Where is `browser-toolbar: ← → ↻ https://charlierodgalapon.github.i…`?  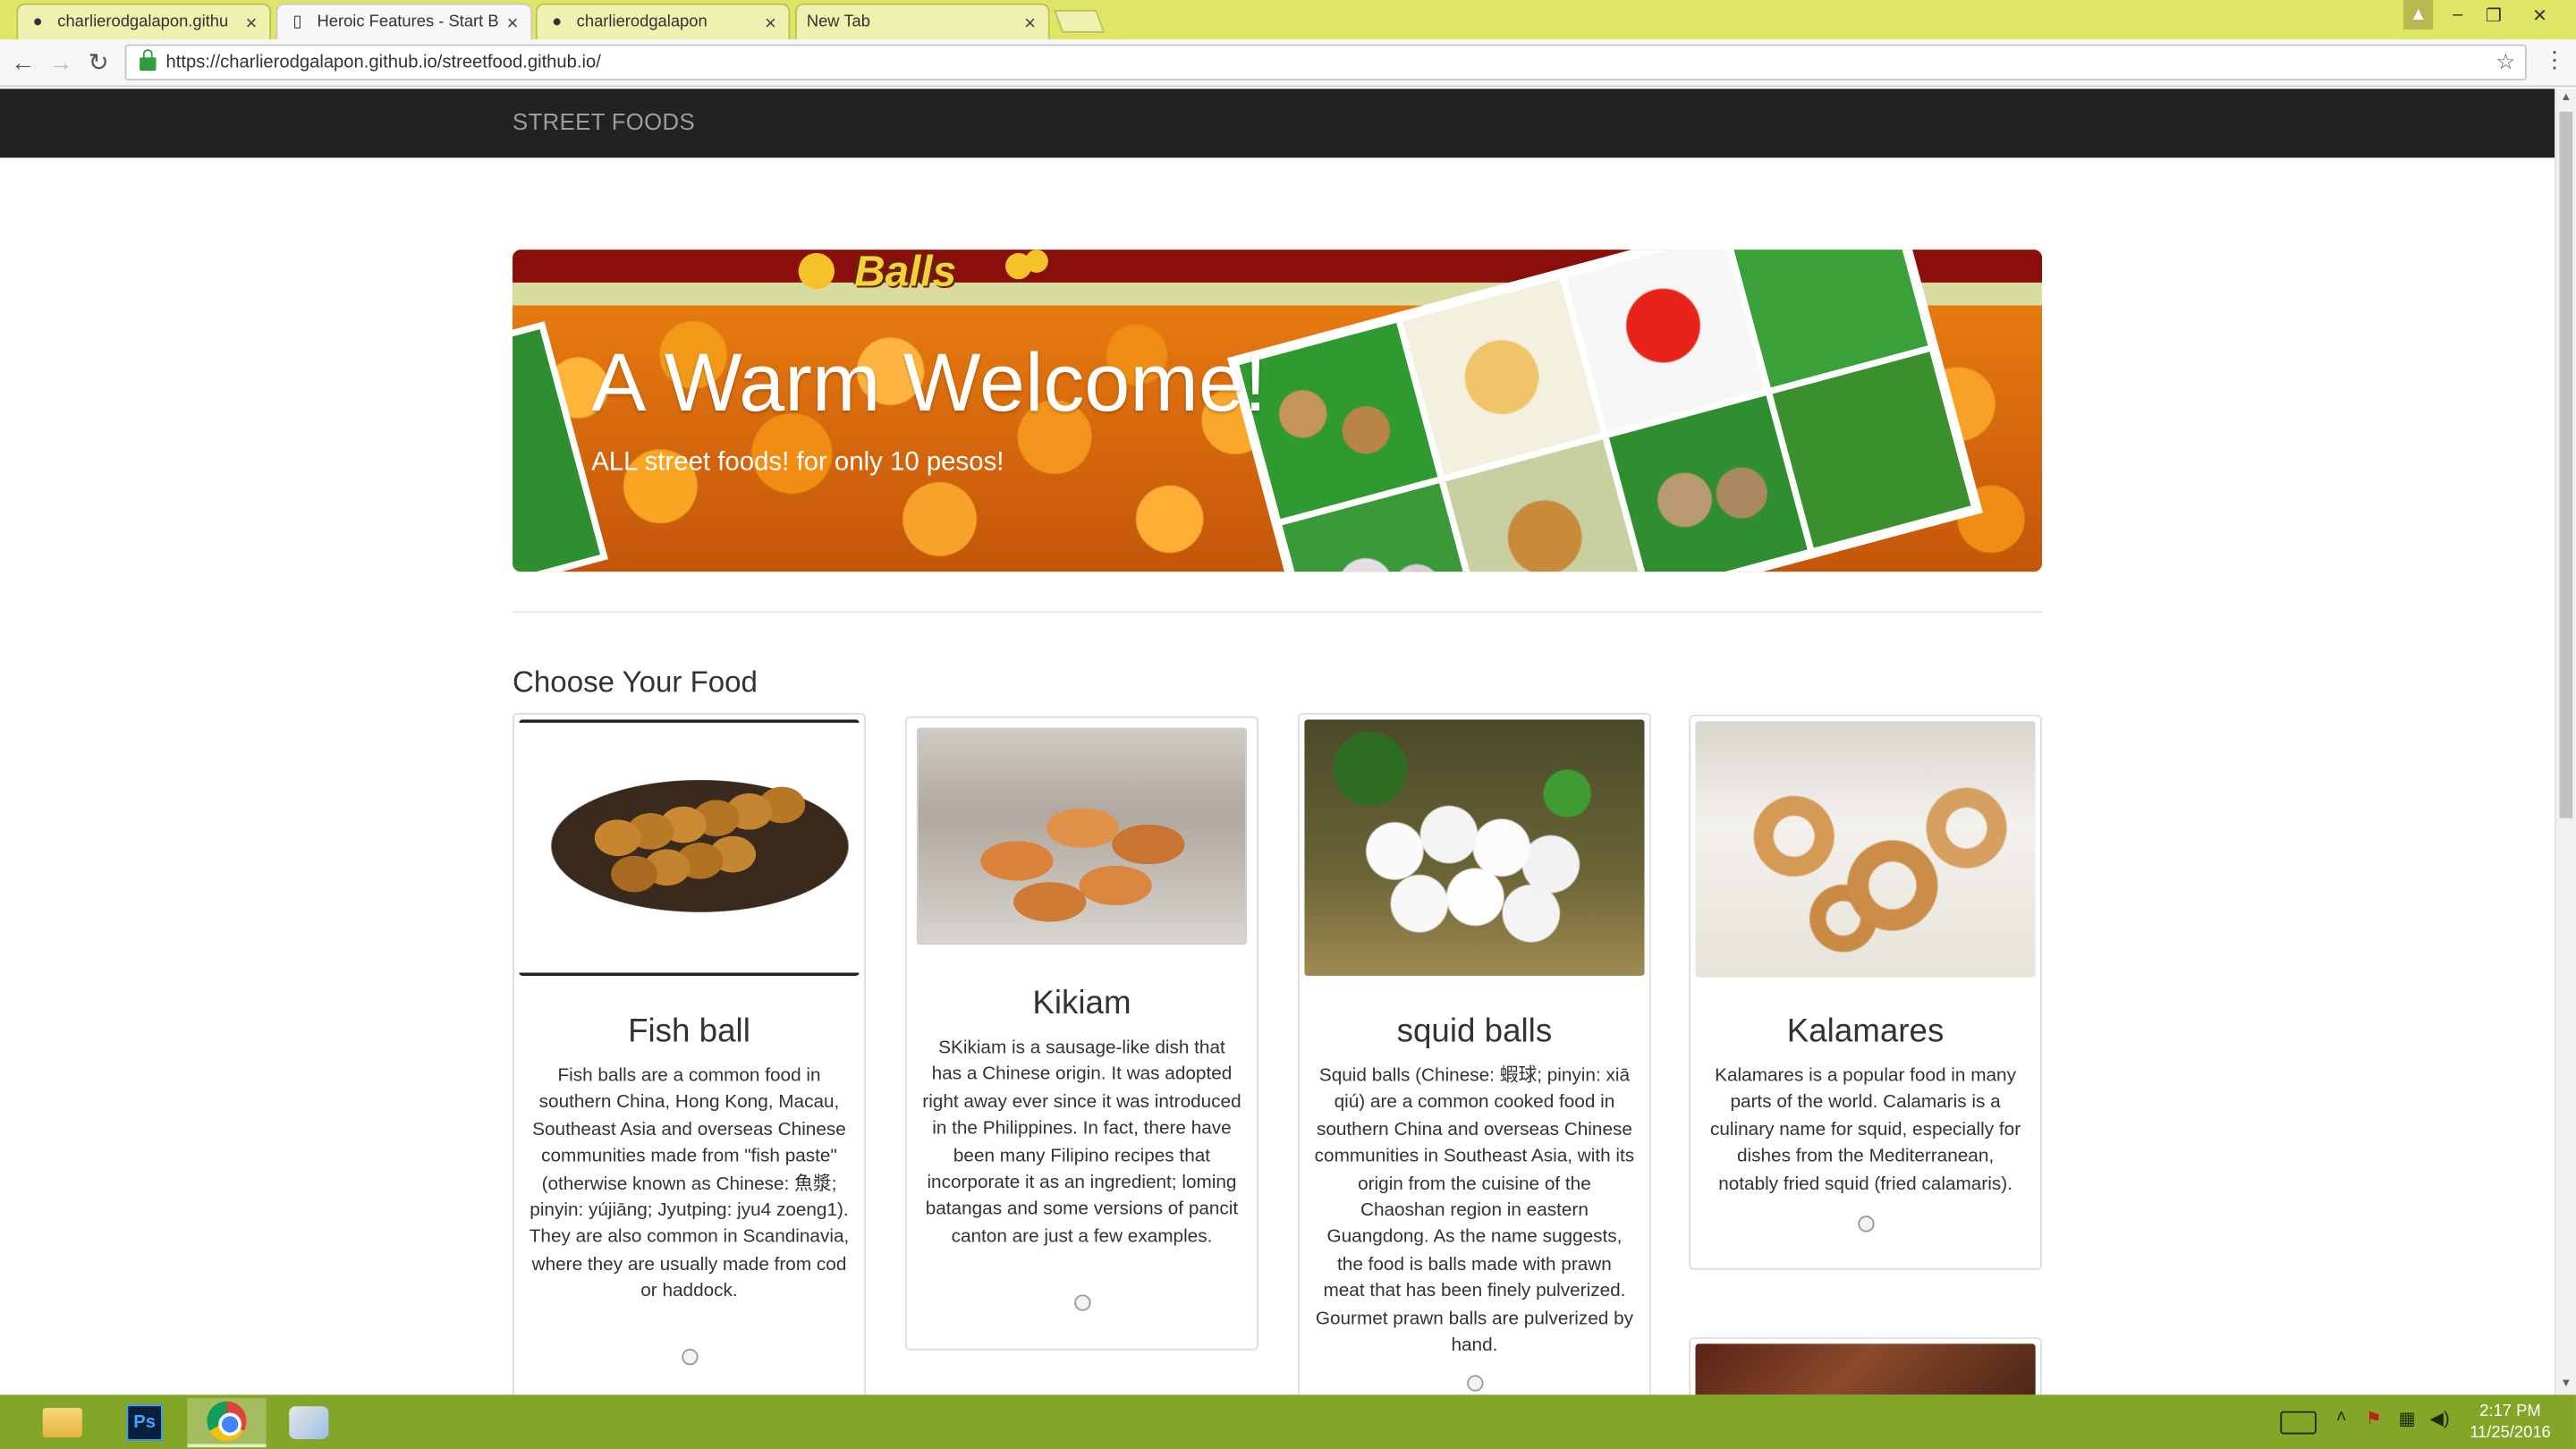
browser-toolbar: ← → ↻ https://charlierodgalapon.github.i… is located at coordinates (1288, 63).